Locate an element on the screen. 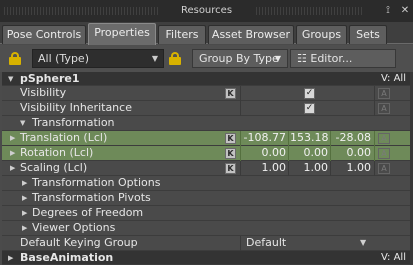 The width and height of the screenshot is (413, 265). object-name: pSphere1 is located at coordinates (50, 78).